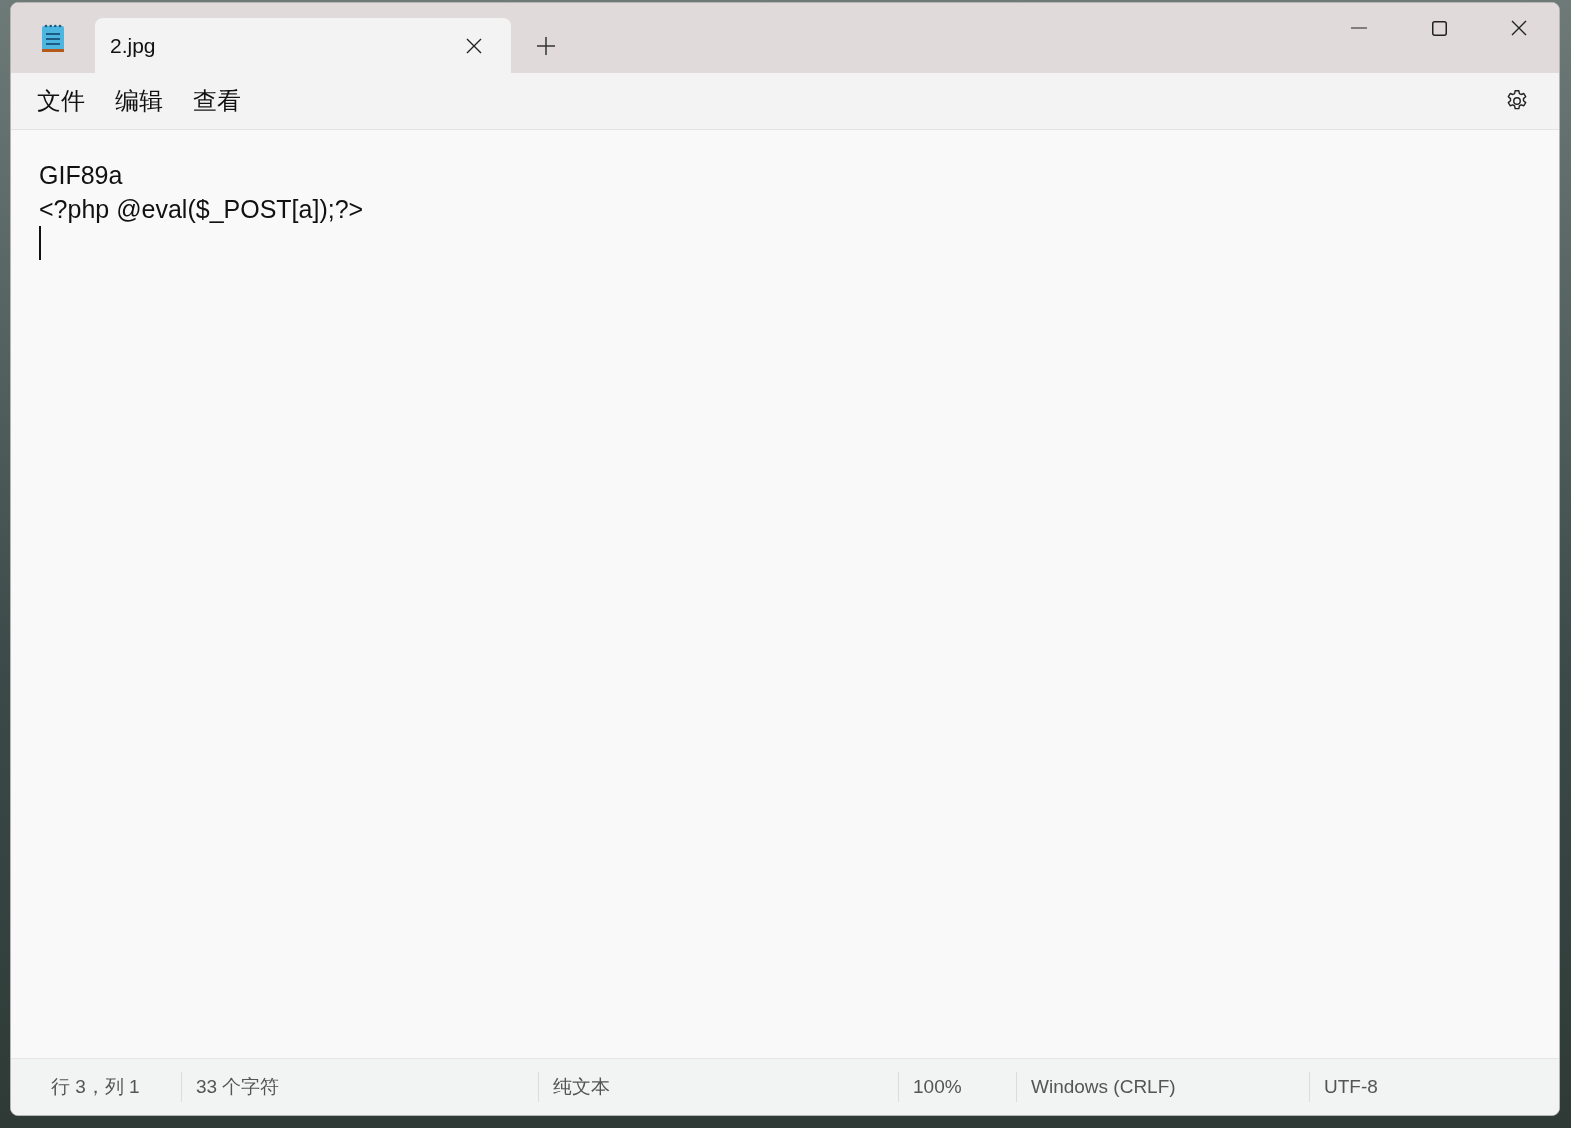 The width and height of the screenshot is (1571, 1128). What do you see at coordinates (581, 1086) in the screenshot?
I see `status-text: 纯文本` at bounding box center [581, 1086].